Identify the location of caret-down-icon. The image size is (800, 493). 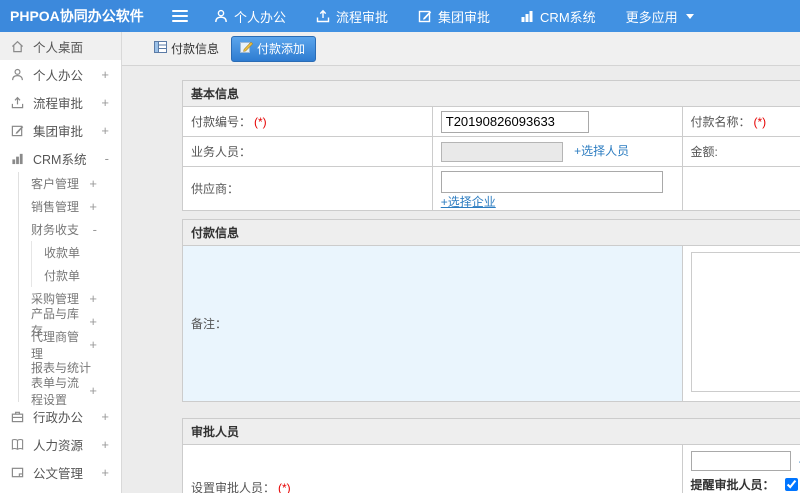
(689, 16).